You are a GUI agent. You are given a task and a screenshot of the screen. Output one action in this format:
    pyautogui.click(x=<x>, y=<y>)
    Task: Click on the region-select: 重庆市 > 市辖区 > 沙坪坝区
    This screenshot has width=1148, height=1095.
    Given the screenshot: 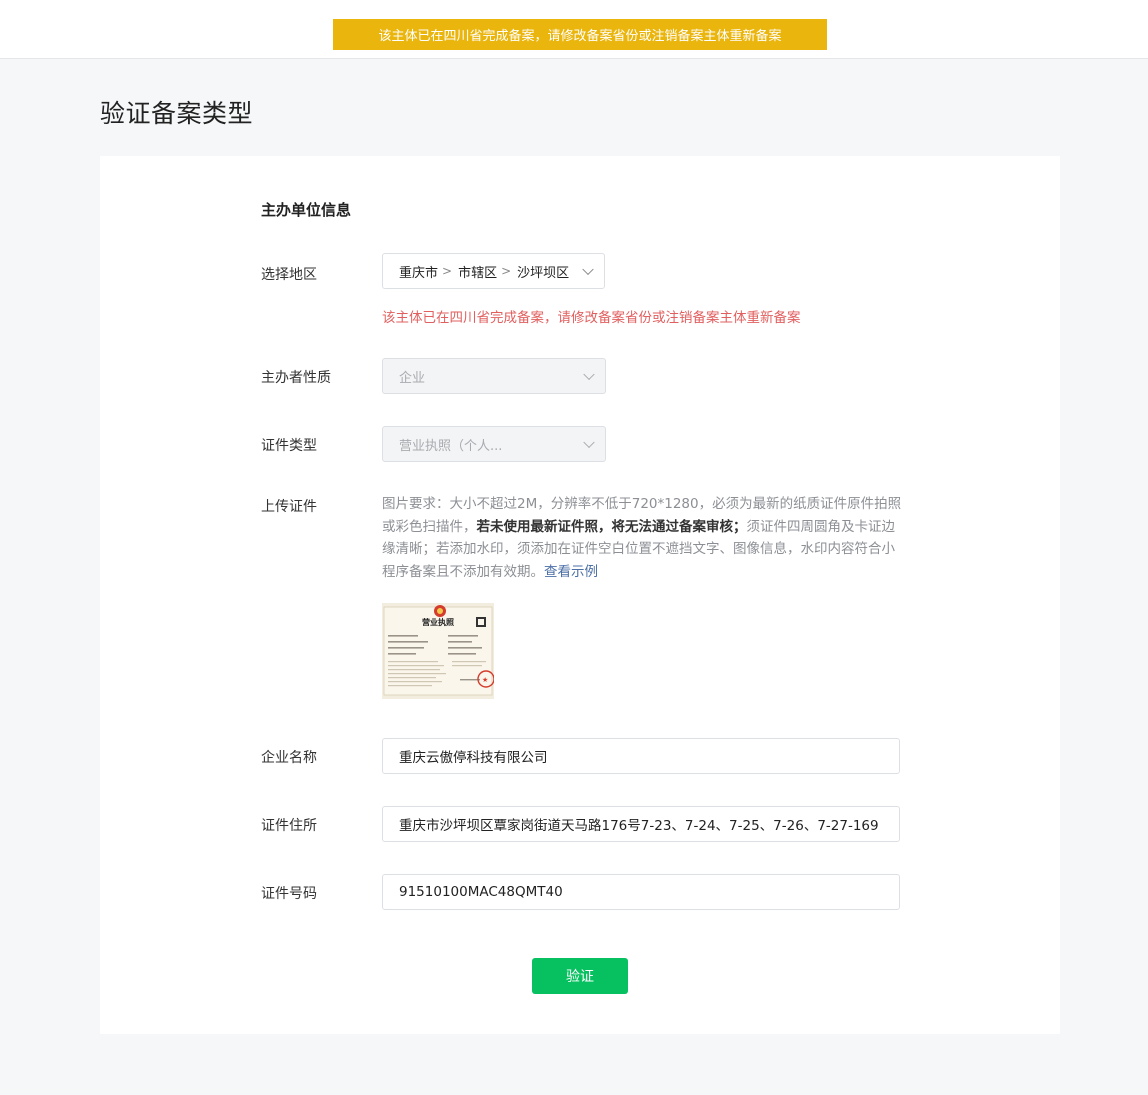 What is the action you would take?
    pyautogui.click(x=493, y=271)
    